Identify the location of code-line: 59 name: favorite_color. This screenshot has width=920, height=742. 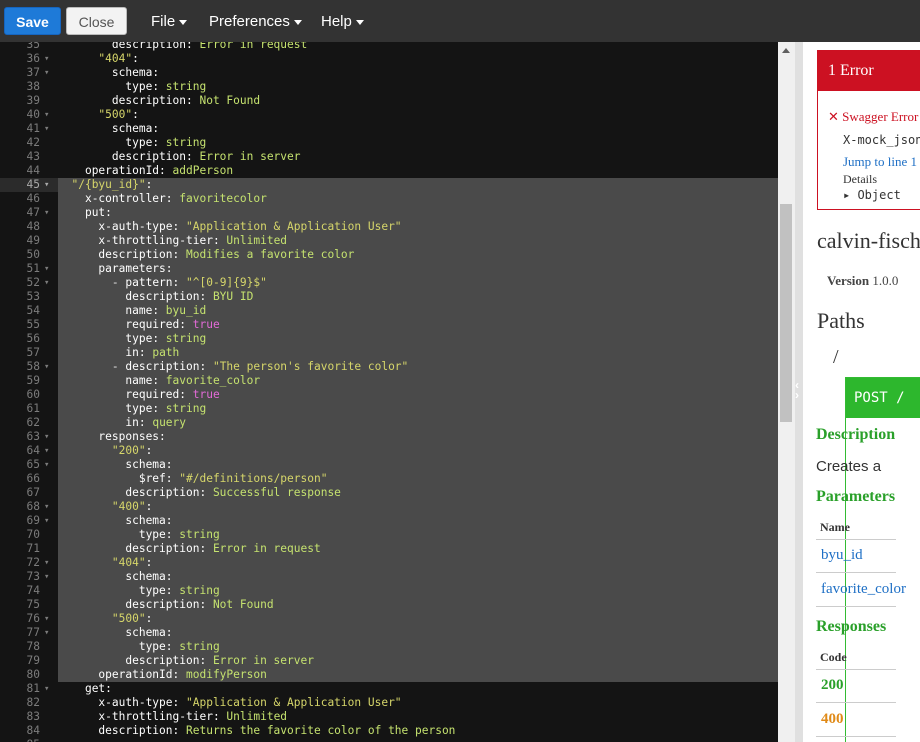
(389, 381).